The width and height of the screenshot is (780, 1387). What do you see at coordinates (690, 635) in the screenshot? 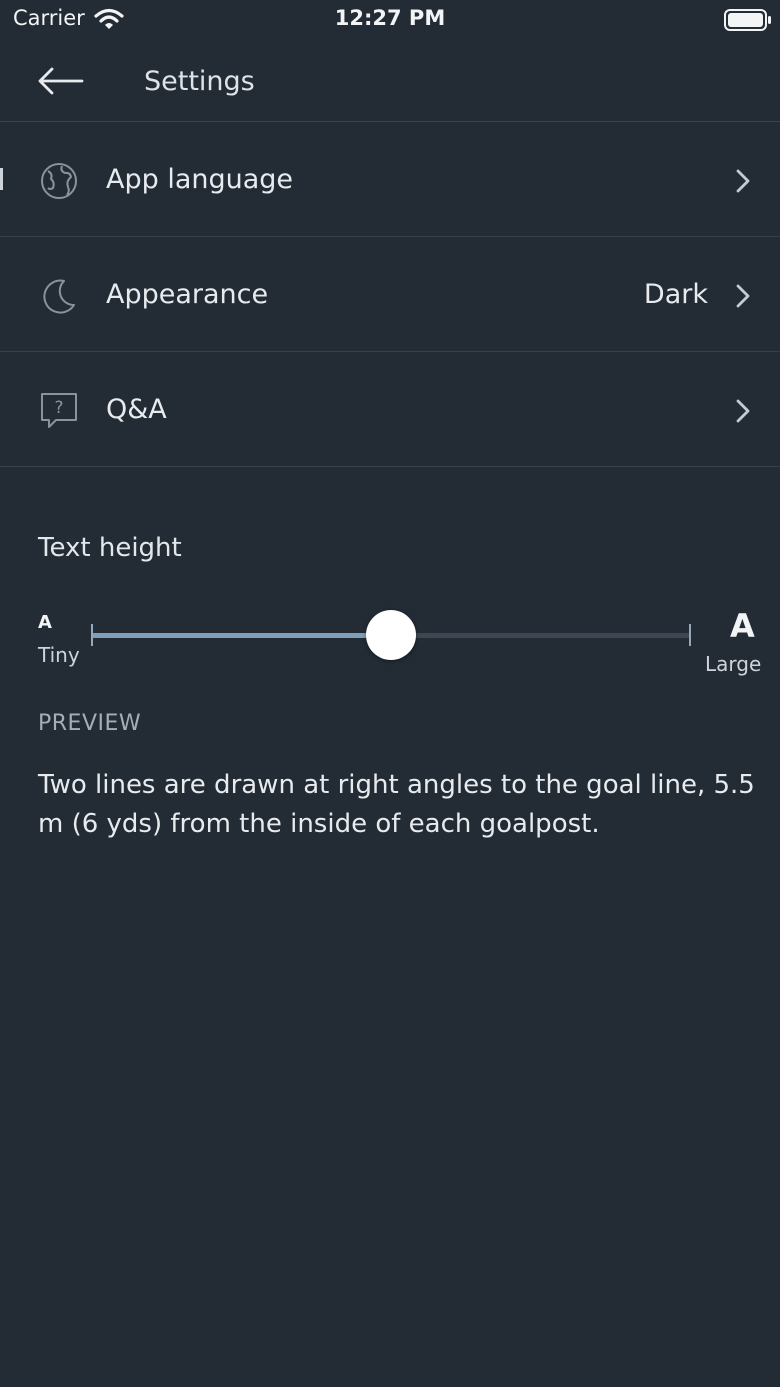
I see `slider-max-tick` at bounding box center [690, 635].